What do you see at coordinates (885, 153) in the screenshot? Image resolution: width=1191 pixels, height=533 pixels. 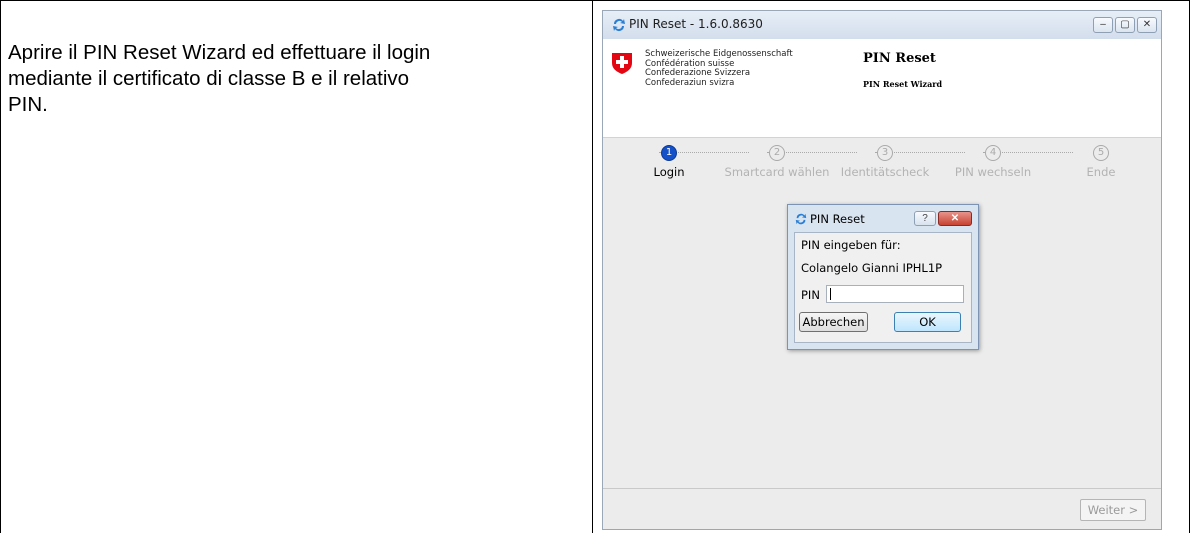 I see `step-3-indicator: 3` at bounding box center [885, 153].